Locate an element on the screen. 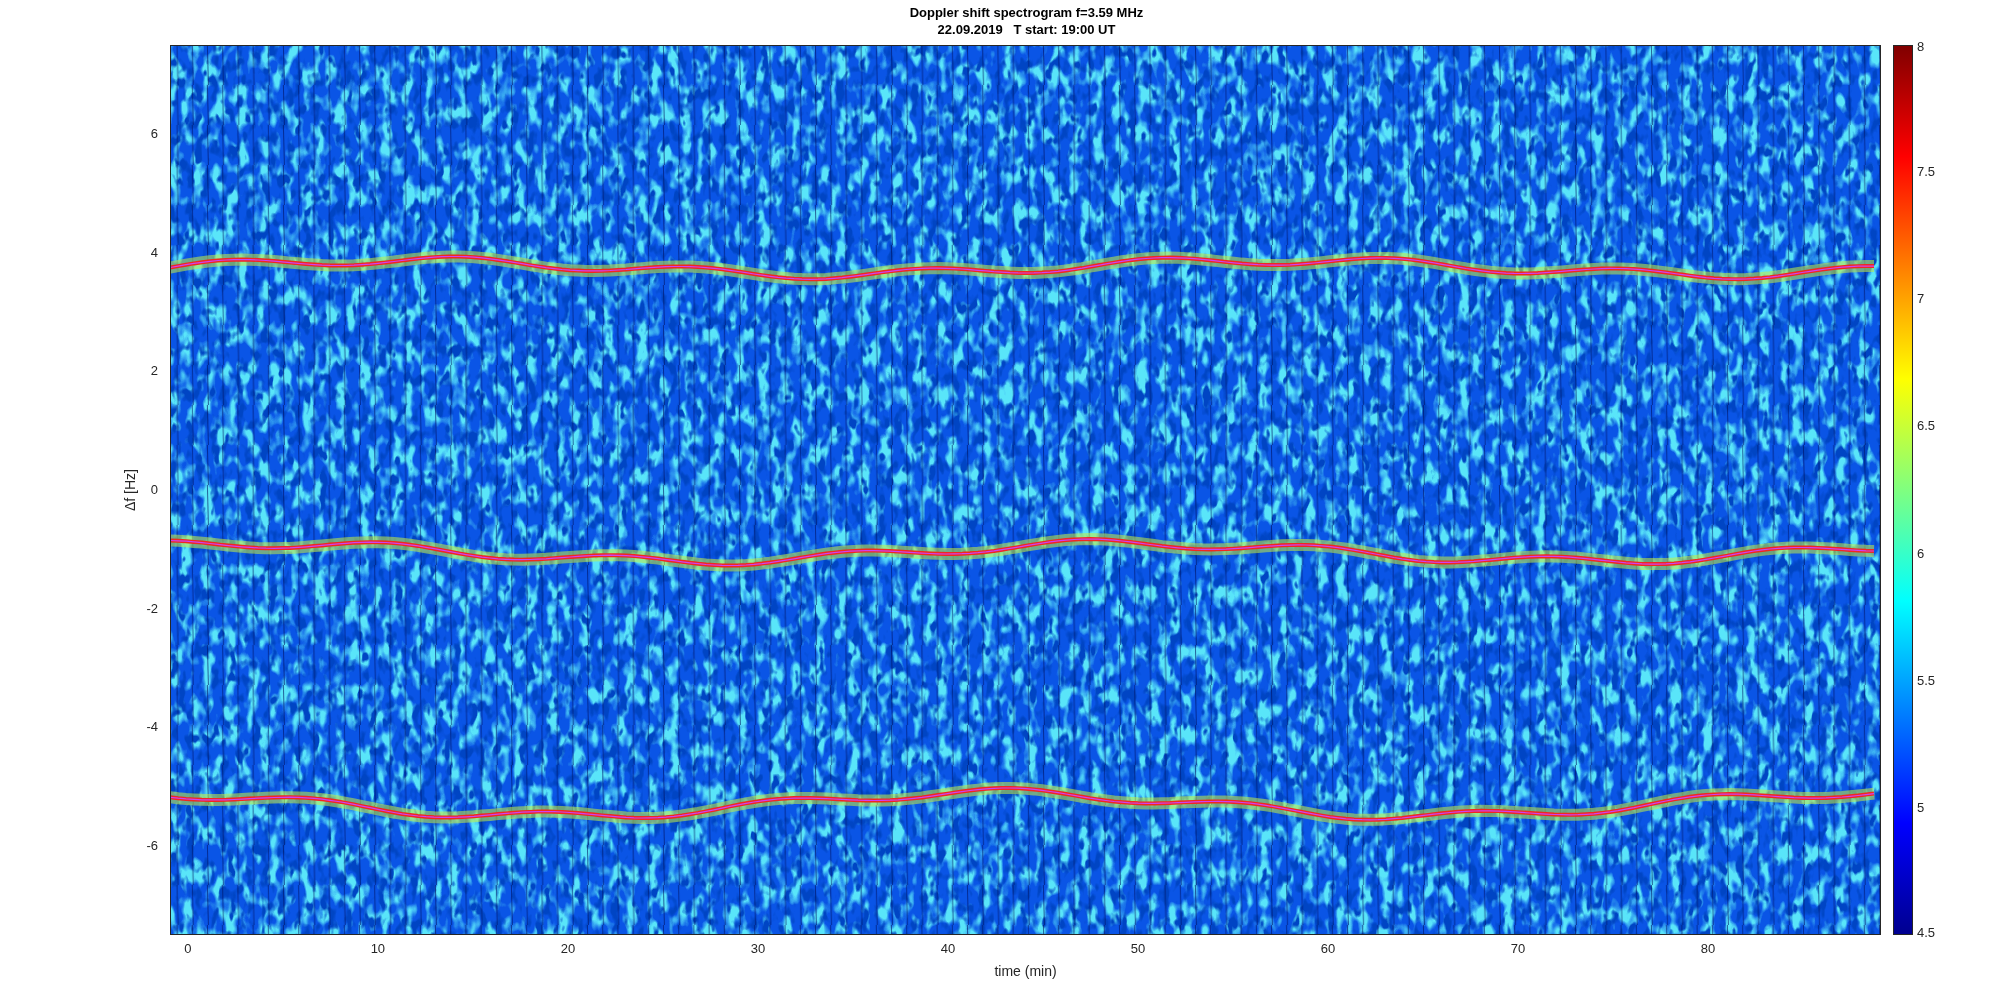 The width and height of the screenshot is (2000, 1003). tick-label: 4.5 is located at coordinates (1926, 932).